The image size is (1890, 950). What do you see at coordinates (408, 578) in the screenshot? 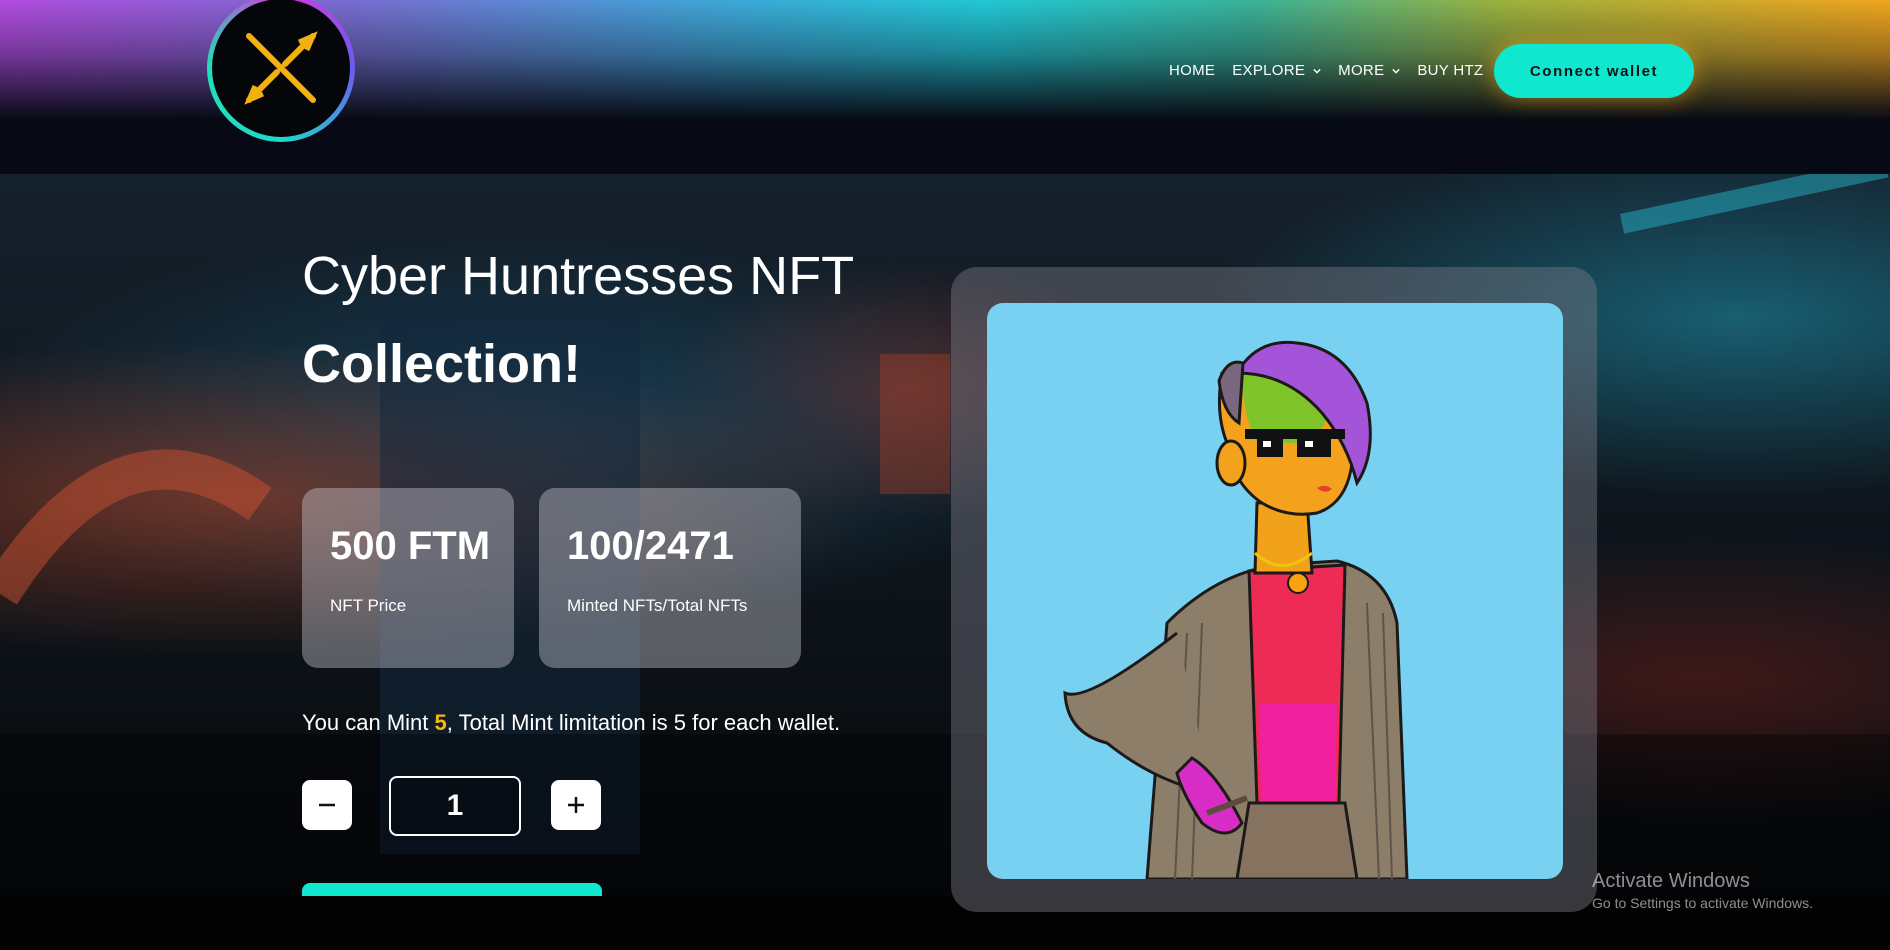
I see `stat-card-price: 500 FTM NFT Price` at bounding box center [408, 578].